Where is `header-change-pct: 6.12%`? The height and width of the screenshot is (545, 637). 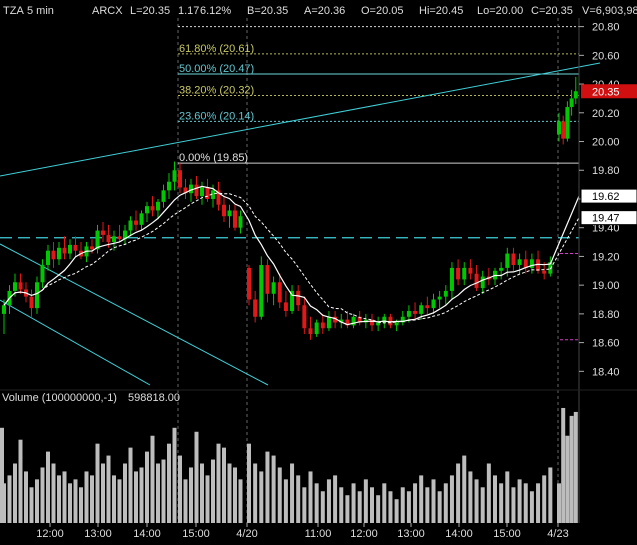
header-change-pct: 6.12% is located at coordinates (215, 11).